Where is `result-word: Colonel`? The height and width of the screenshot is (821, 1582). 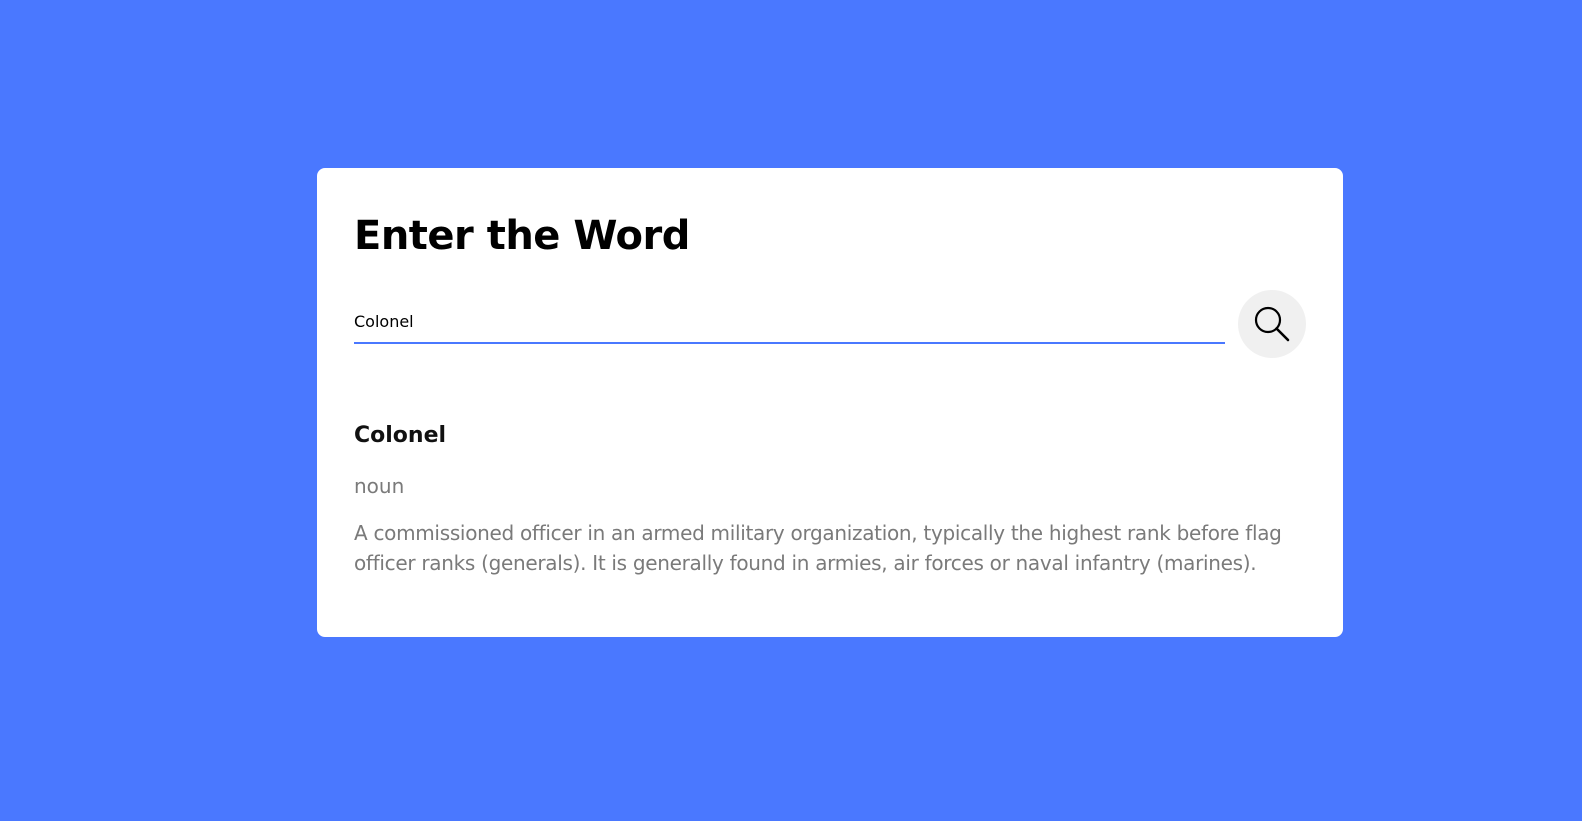 result-word: Colonel is located at coordinates (400, 435).